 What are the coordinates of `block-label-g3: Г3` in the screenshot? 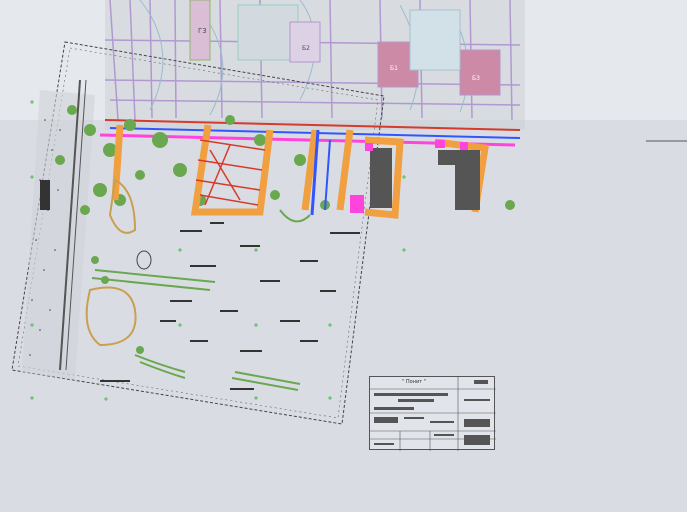 It's located at (202, 31).